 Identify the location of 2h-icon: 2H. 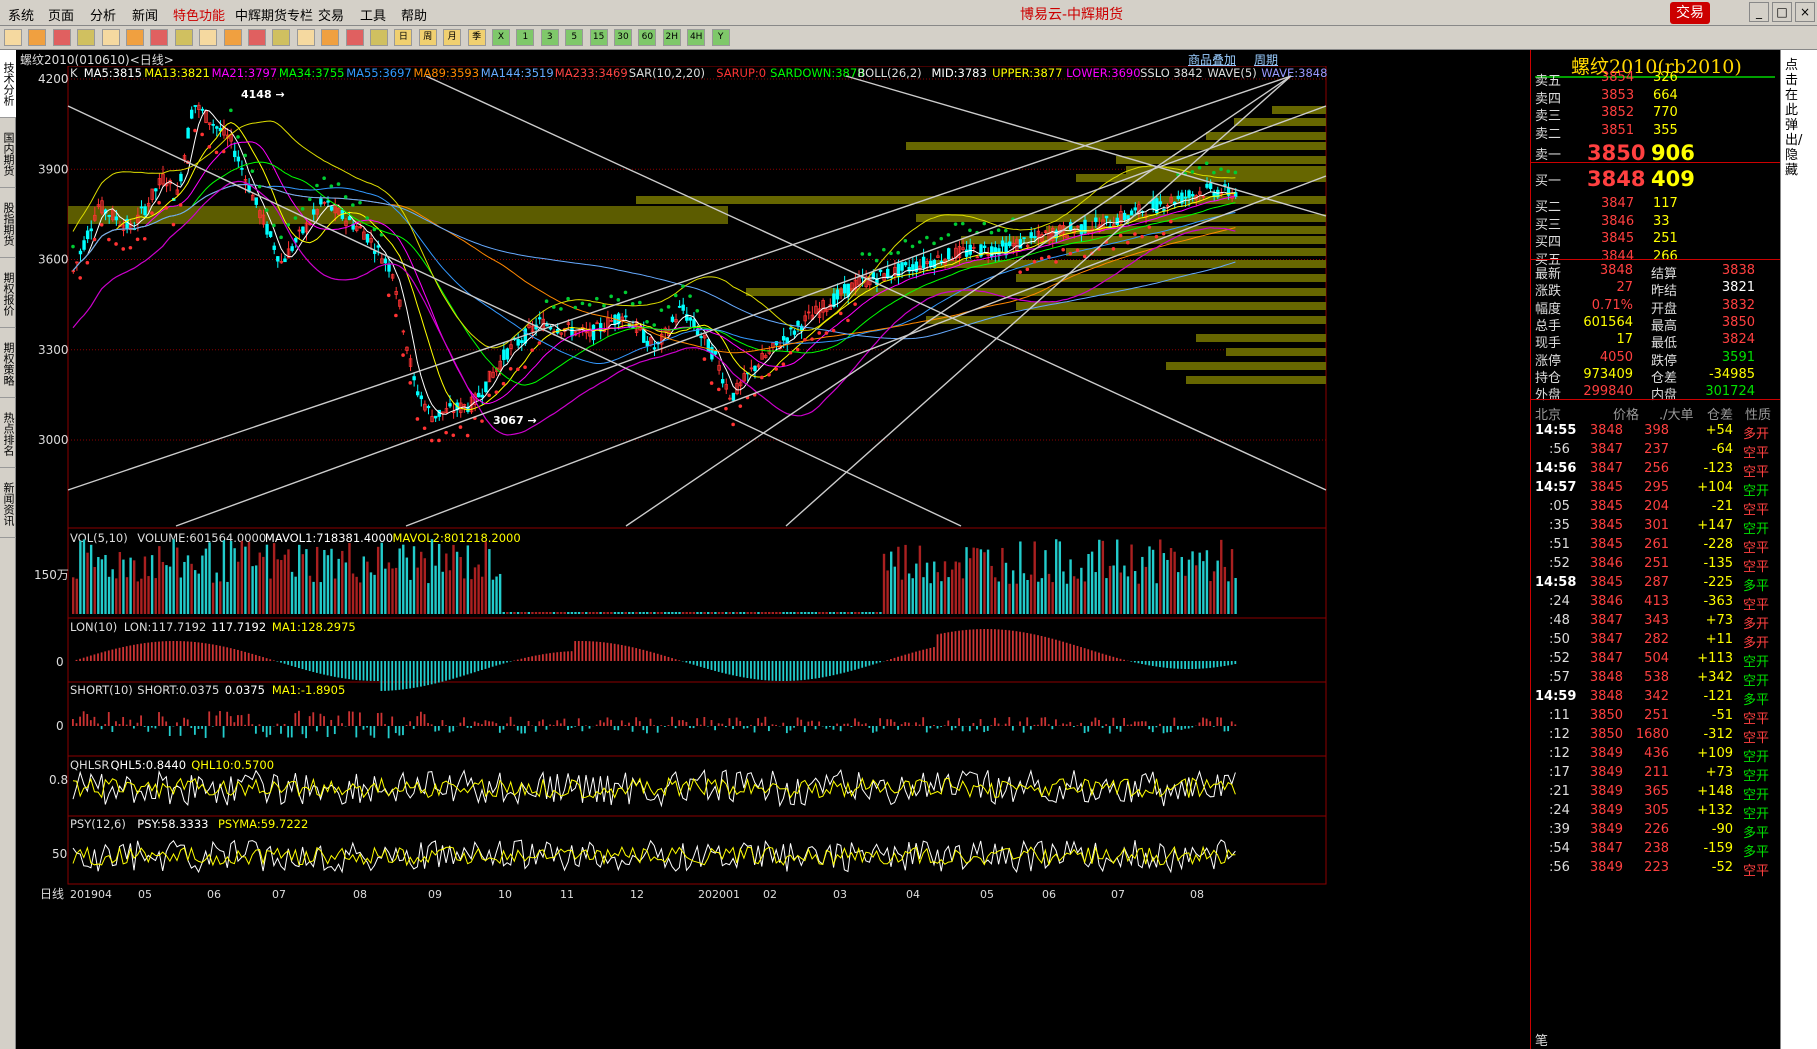
(671, 37).